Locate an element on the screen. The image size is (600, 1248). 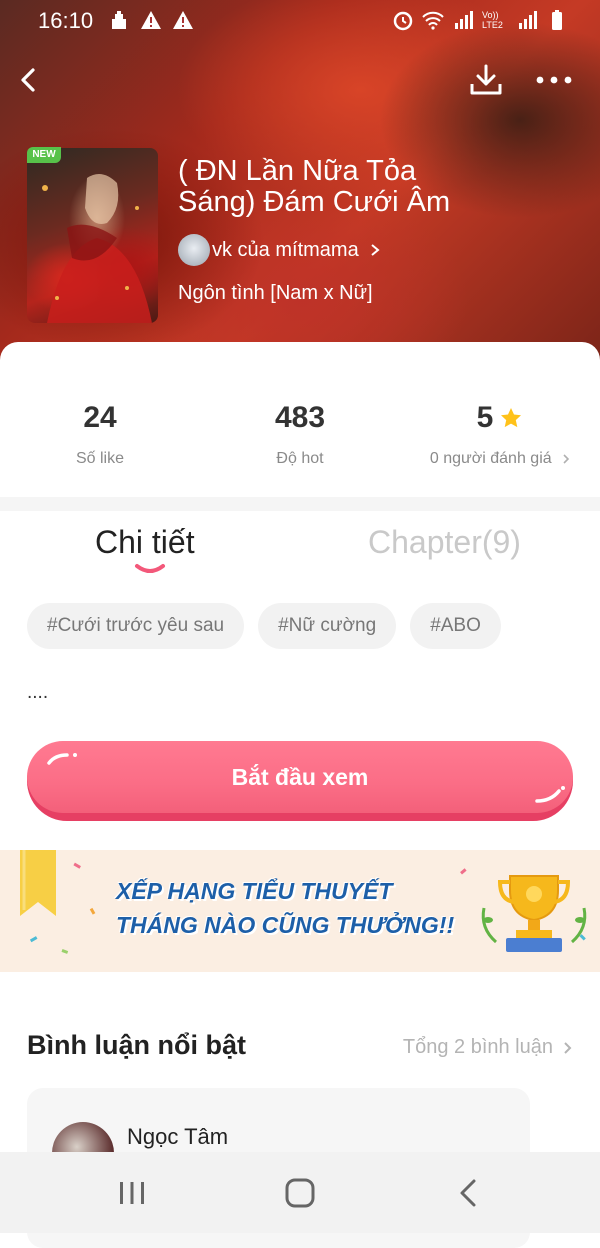
start-reading-button: Bắt đầu xem is located at coordinates (300, 781).